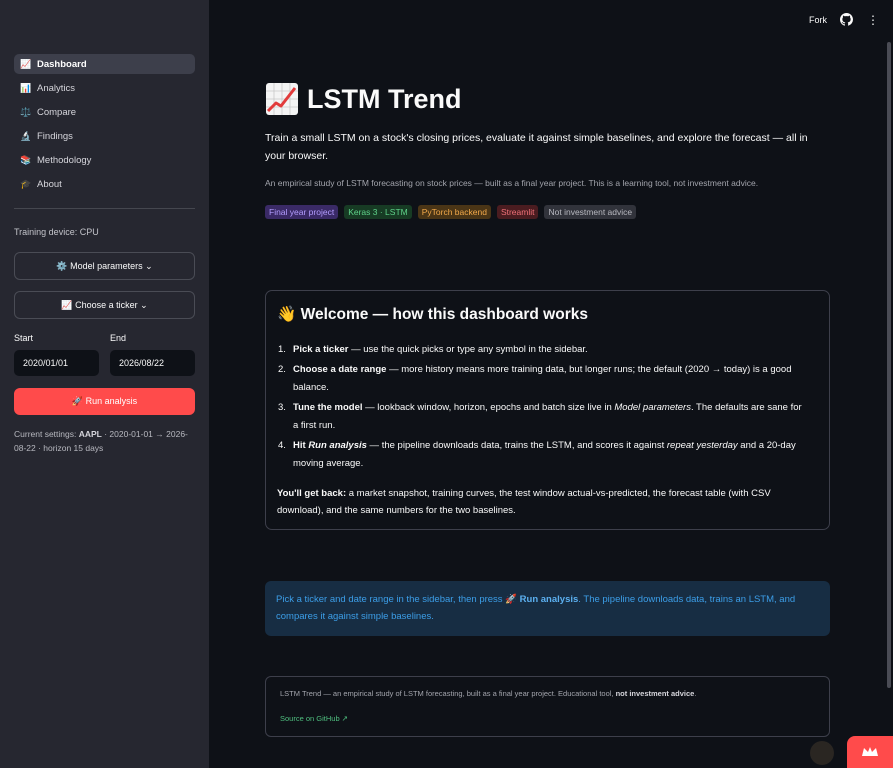 The width and height of the screenshot is (893, 768). Describe the element at coordinates (301, 445) in the screenshot. I see `step-heading: Hit` at that location.